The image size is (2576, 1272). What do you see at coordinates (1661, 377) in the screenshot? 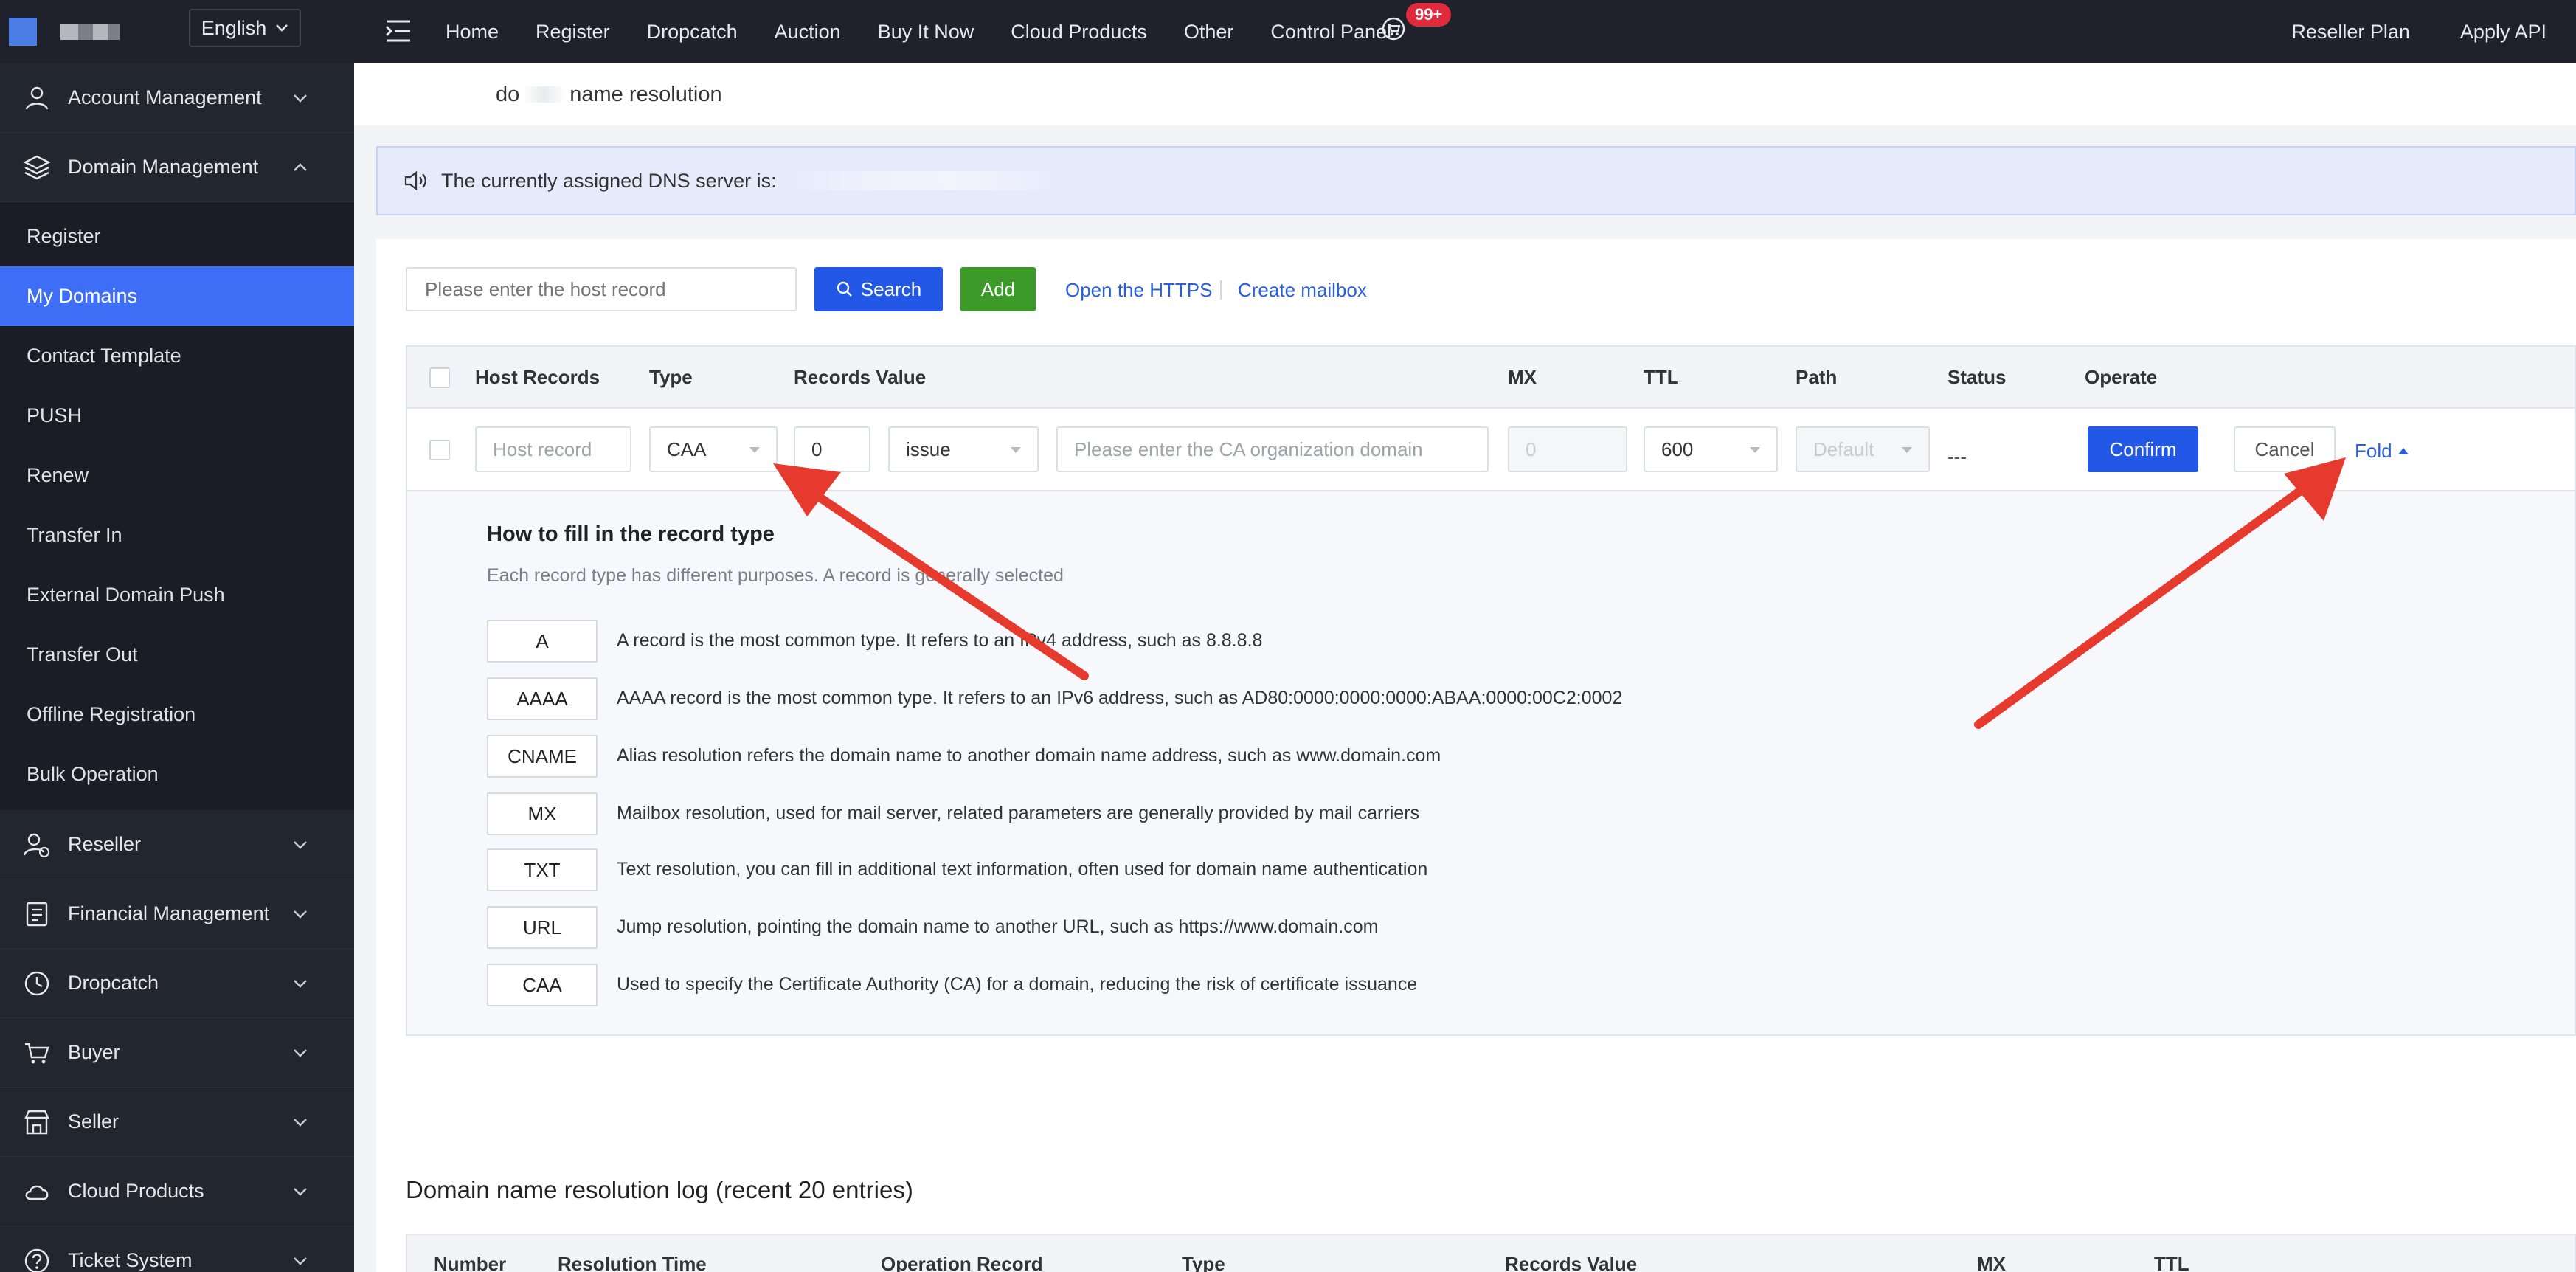
I see `header-ttl: TTL` at bounding box center [1661, 377].